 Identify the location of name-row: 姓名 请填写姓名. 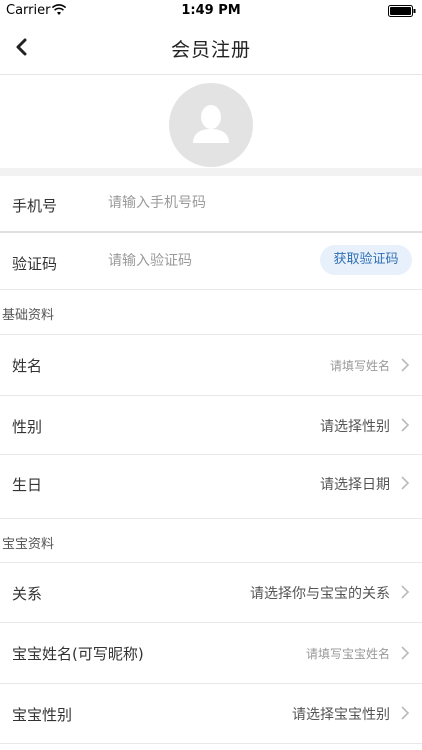
(211, 365).